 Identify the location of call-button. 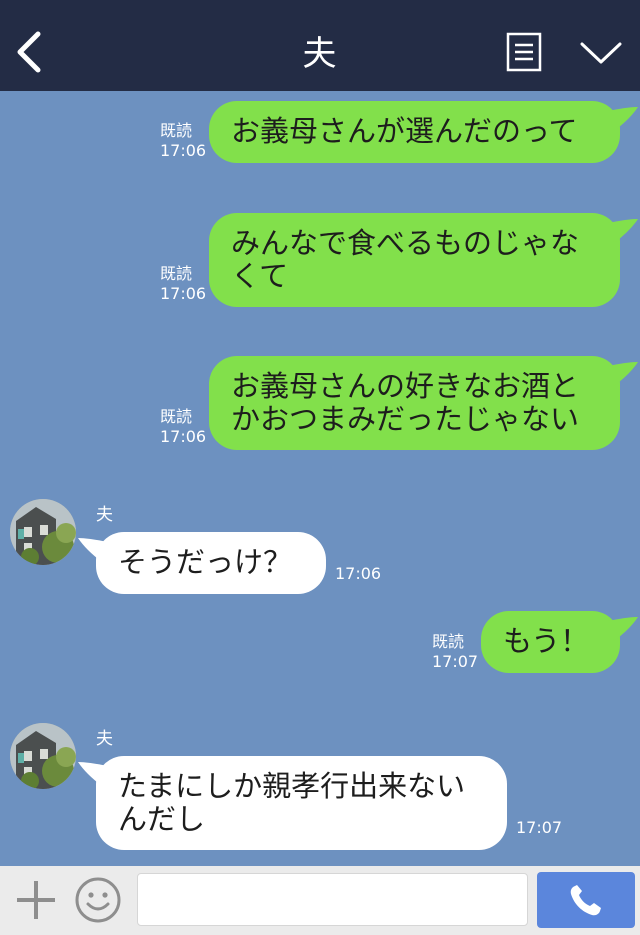
(586, 900).